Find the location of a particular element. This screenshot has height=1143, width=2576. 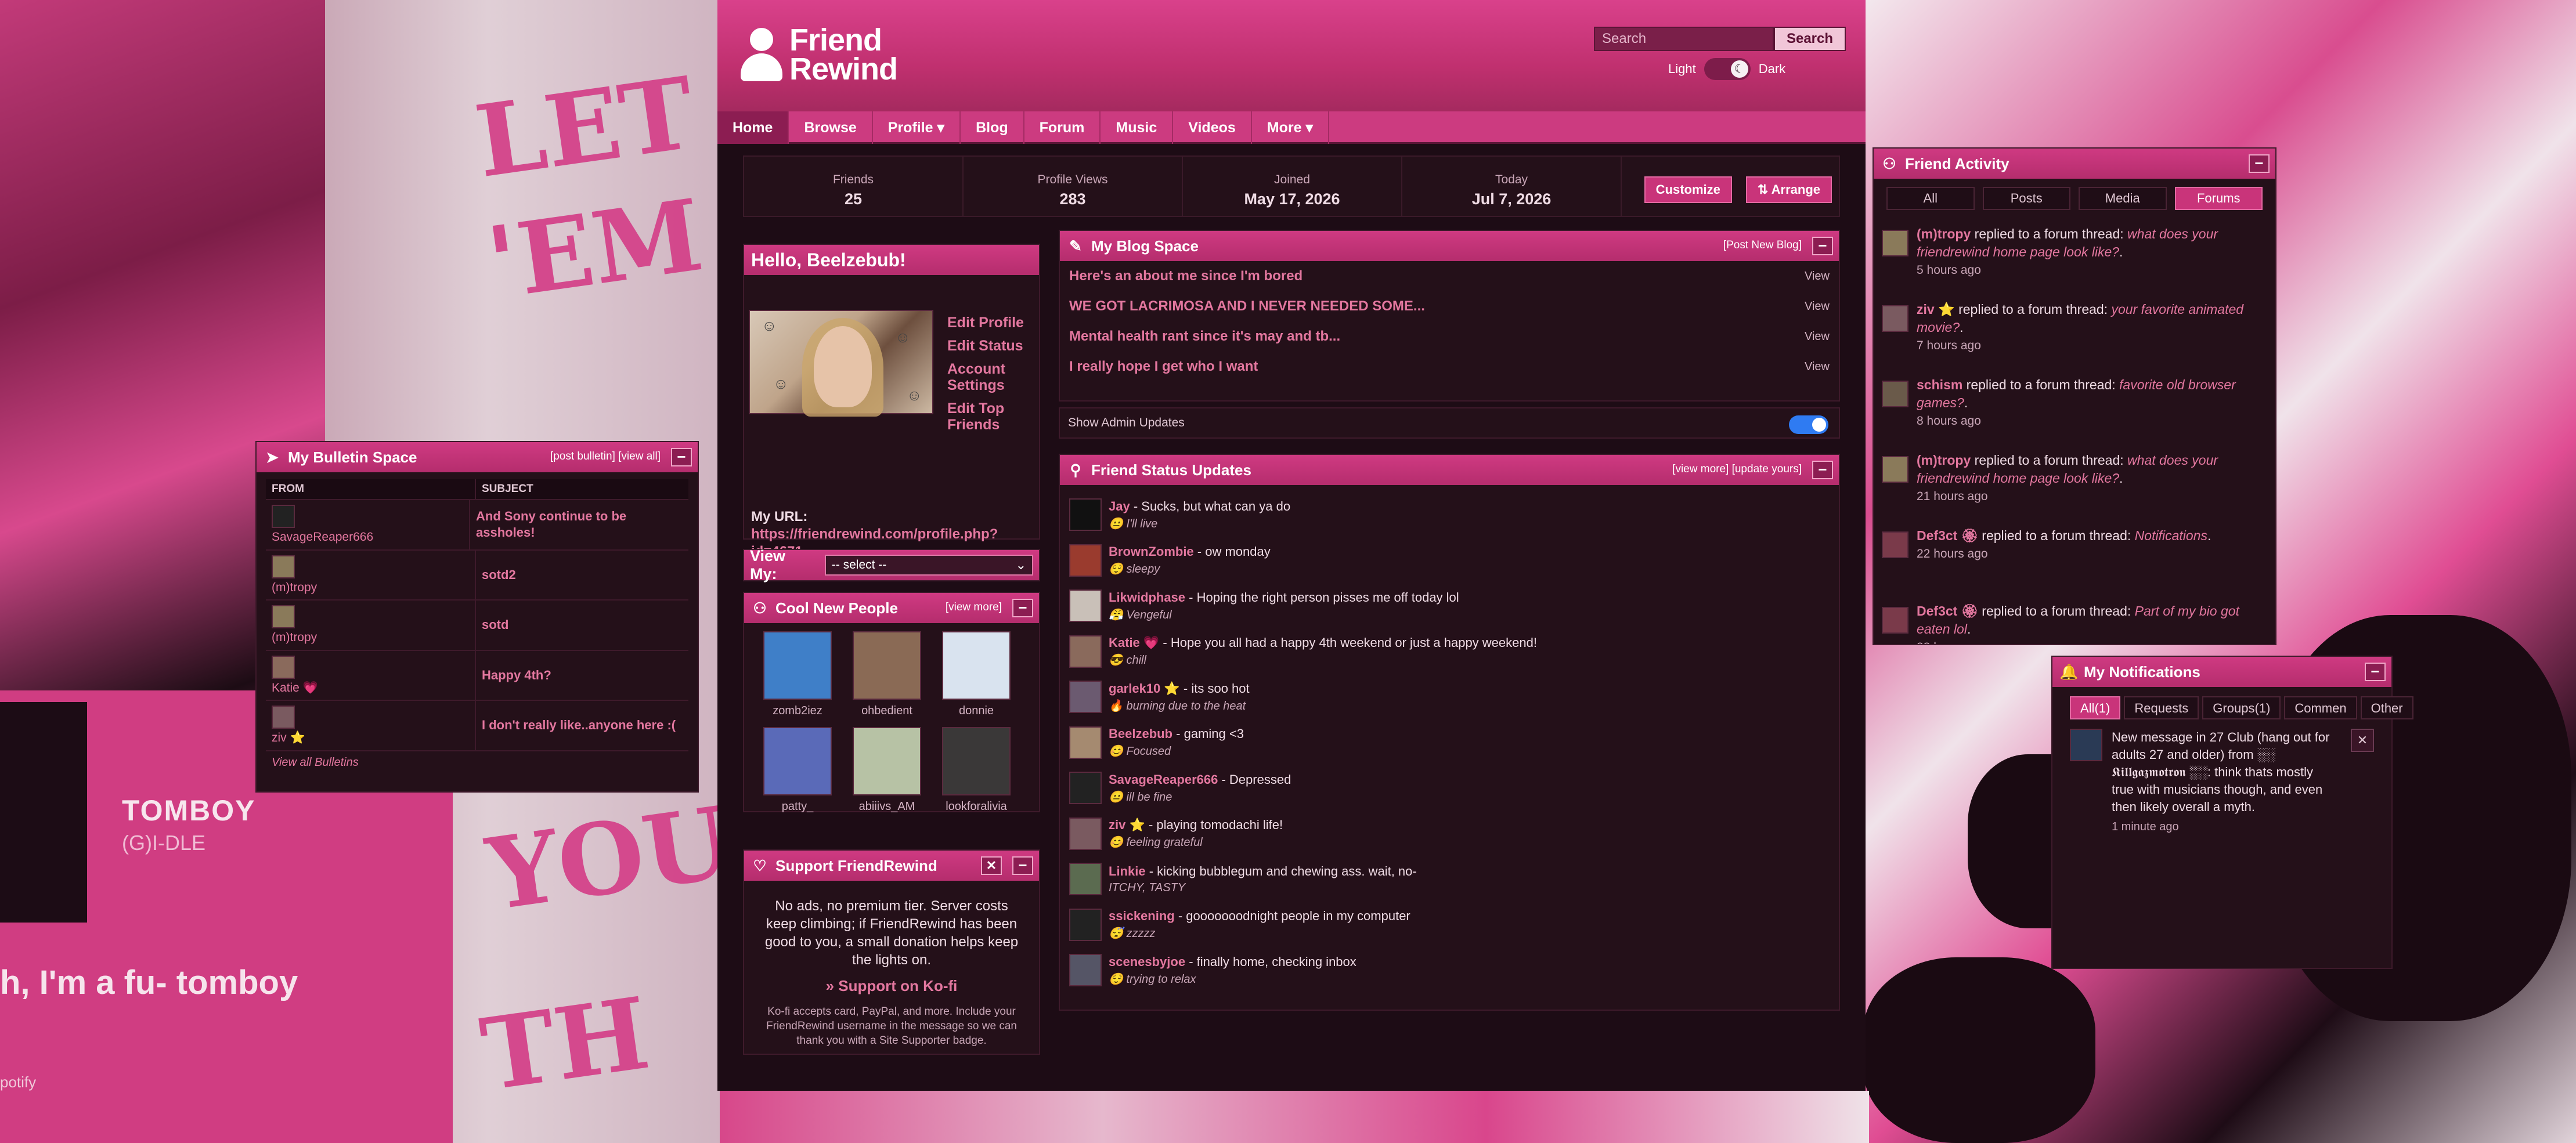

activity-user: schism is located at coordinates (1940, 384).